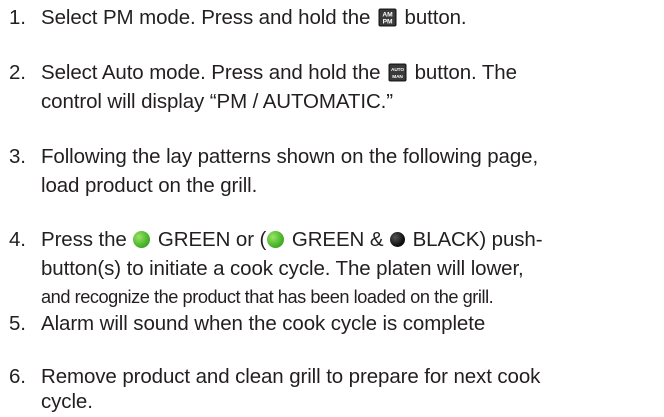 This screenshot has width=664, height=417. Describe the element at coordinates (397, 77) in the screenshot. I see `icon-label-bottom: MAN` at that location.